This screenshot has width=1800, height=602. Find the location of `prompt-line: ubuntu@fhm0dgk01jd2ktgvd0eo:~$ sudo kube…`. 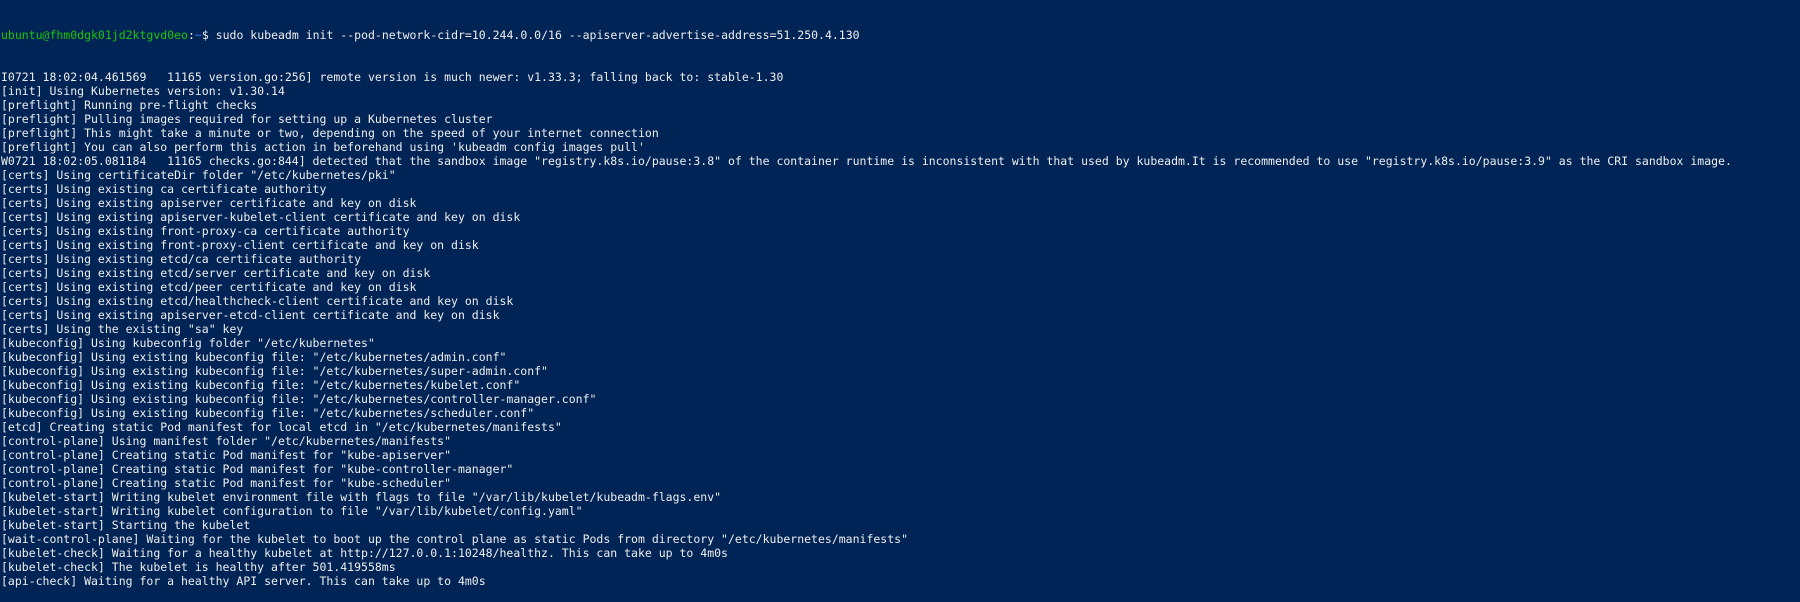

prompt-line: ubuntu@fhm0dgk01jd2ktgvd0eo:~$ sudo kube… is located at coordinates (900, 35).